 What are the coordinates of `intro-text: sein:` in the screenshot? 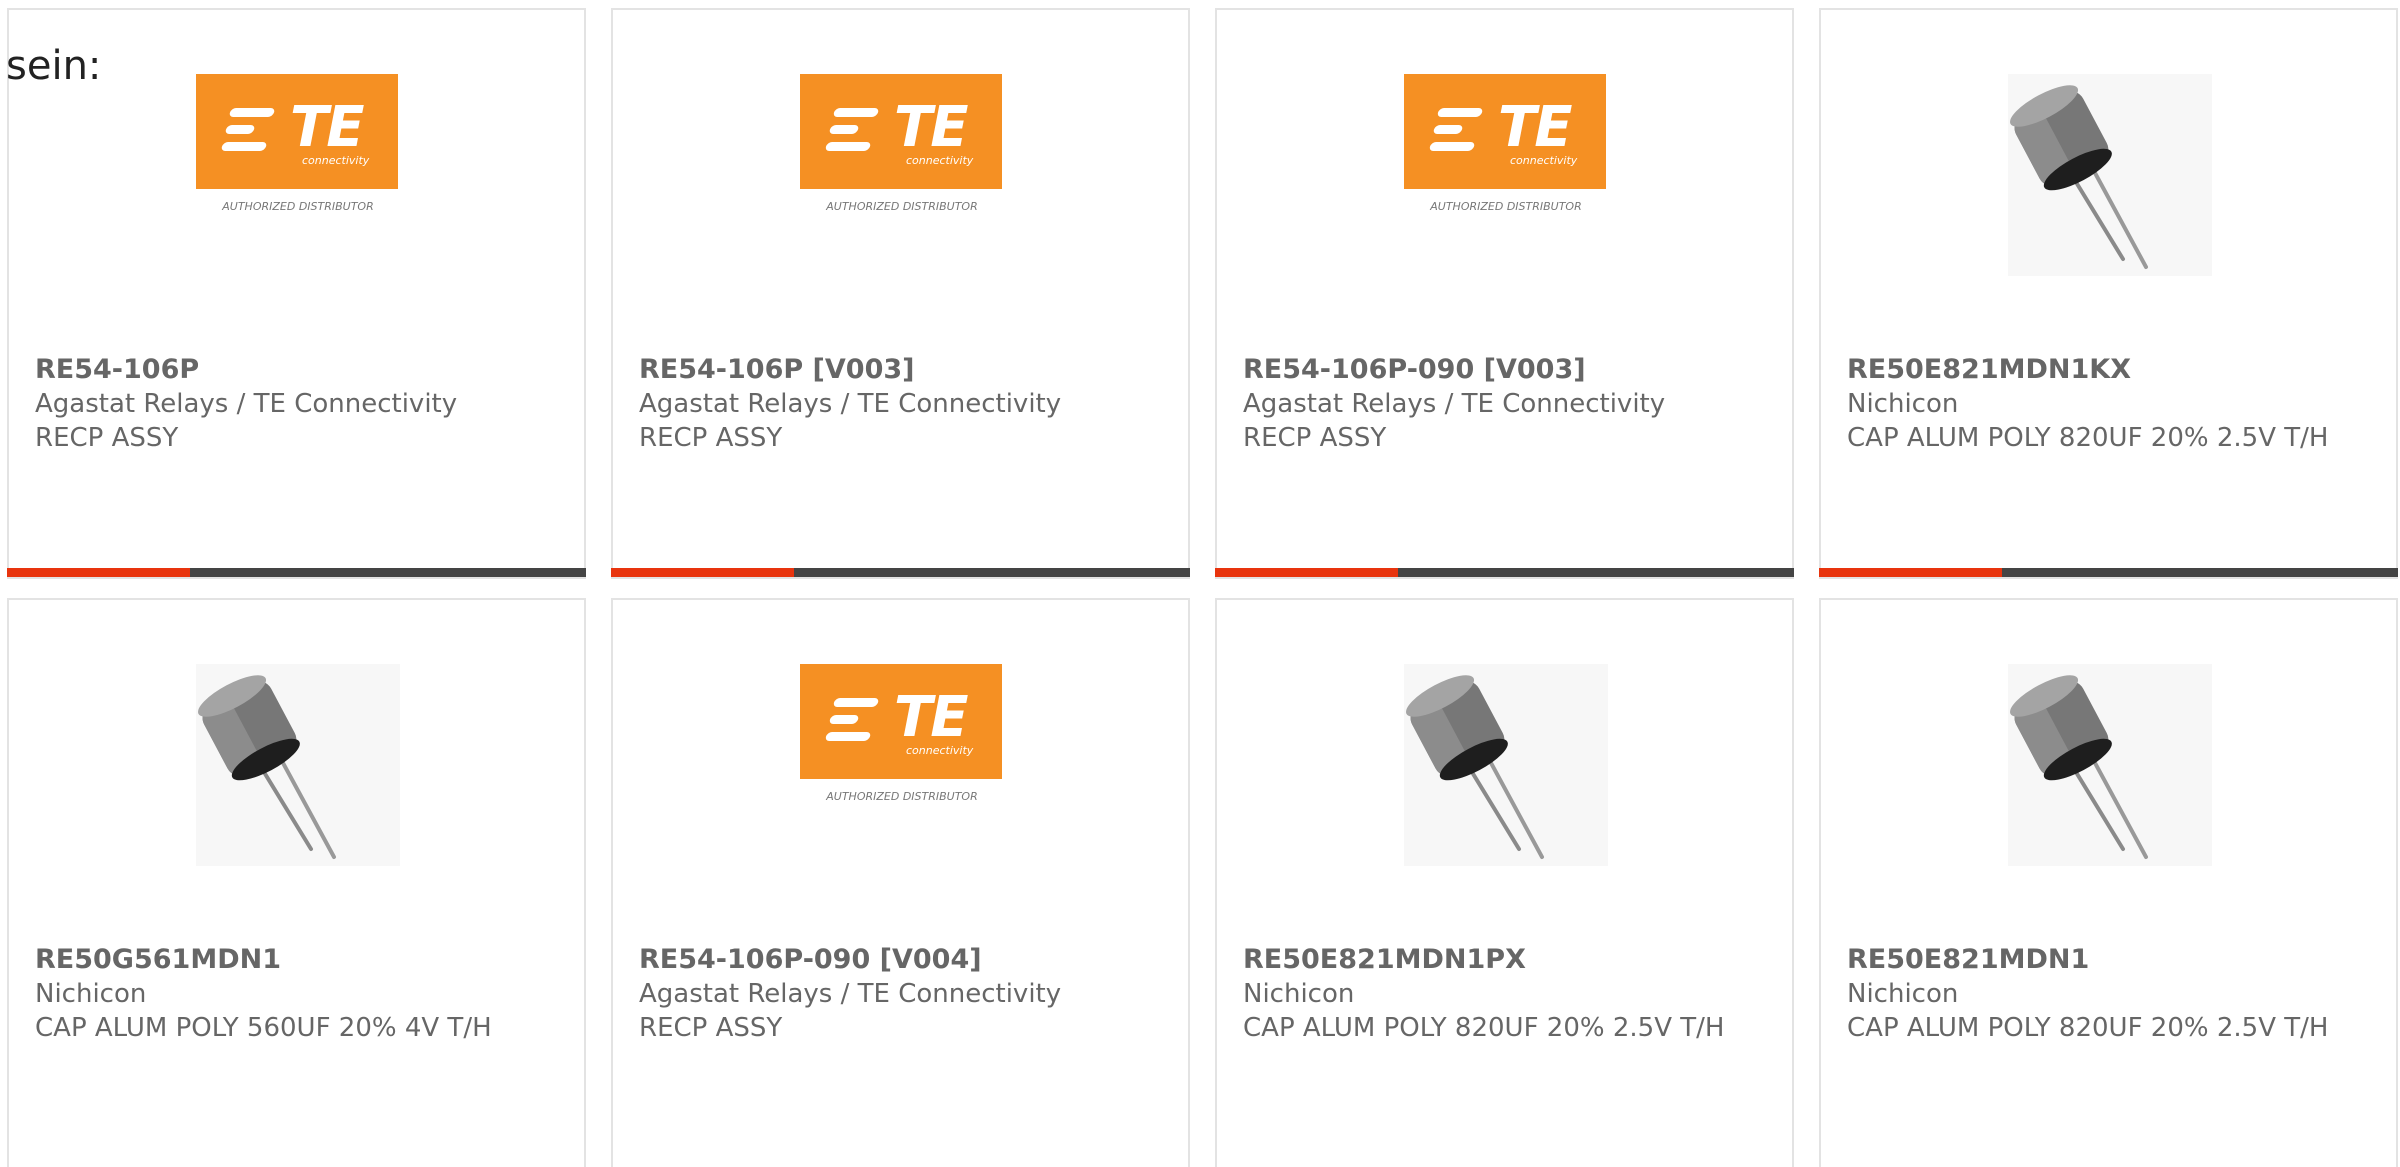 It's located at (54, 66).